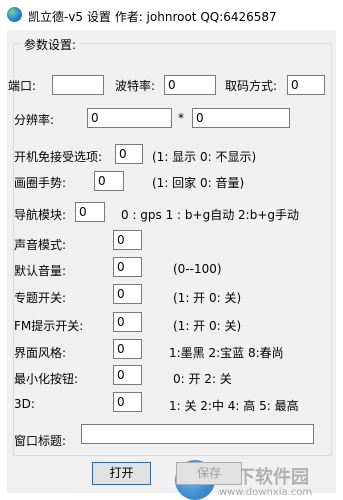 The image size is (343, 500). What do you see at coordinates (121, 473) in the screenshot?
I see `open-button: 打开` at bounding box center [121, 473].